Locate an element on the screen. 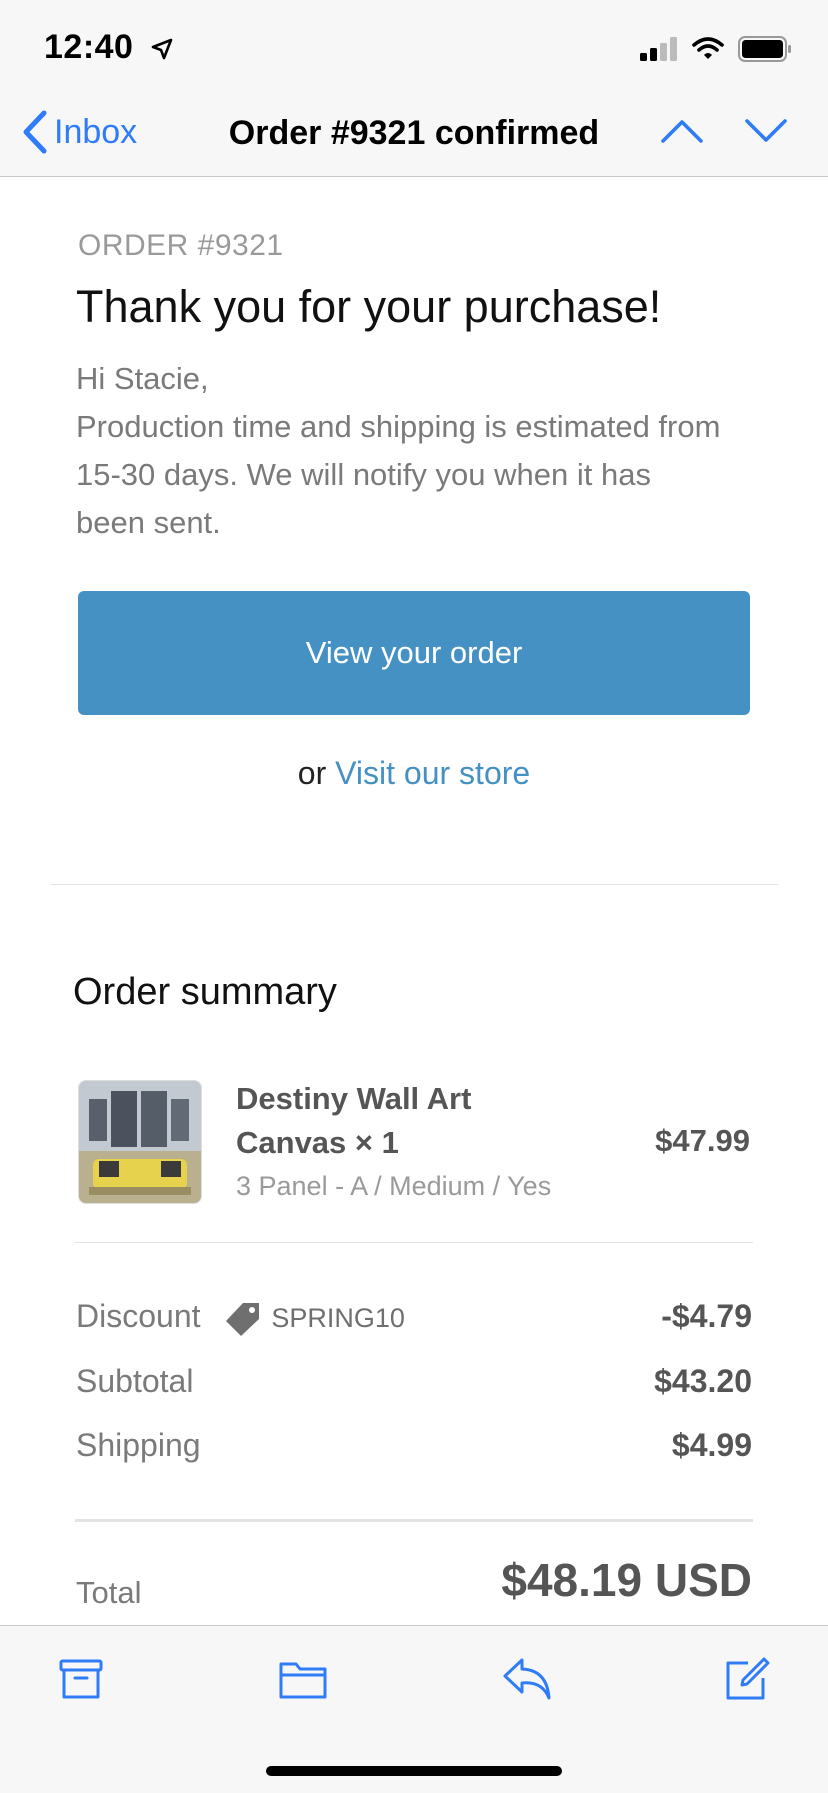 This screenshot has height=1793, width=828. folder-icon is located at coordinates (303, 1680).